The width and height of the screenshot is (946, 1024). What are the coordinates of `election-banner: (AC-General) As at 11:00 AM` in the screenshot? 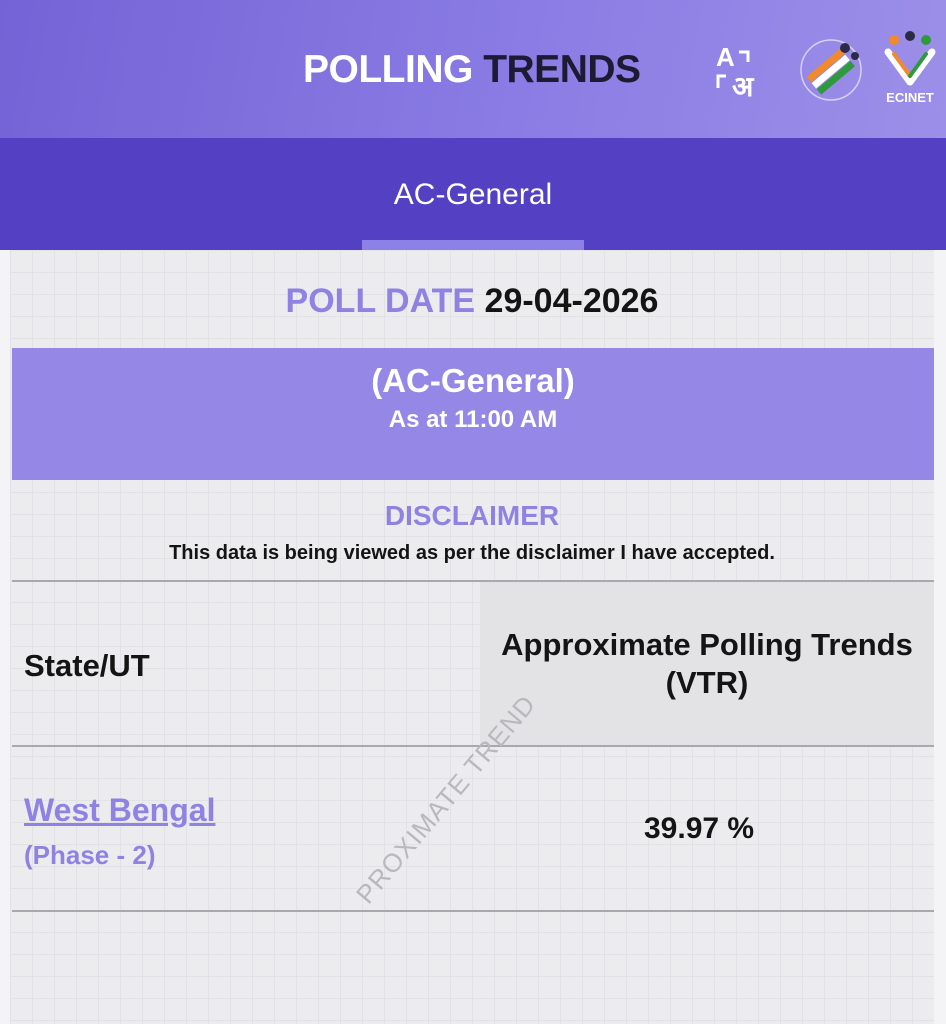 It's located at (473, 414).